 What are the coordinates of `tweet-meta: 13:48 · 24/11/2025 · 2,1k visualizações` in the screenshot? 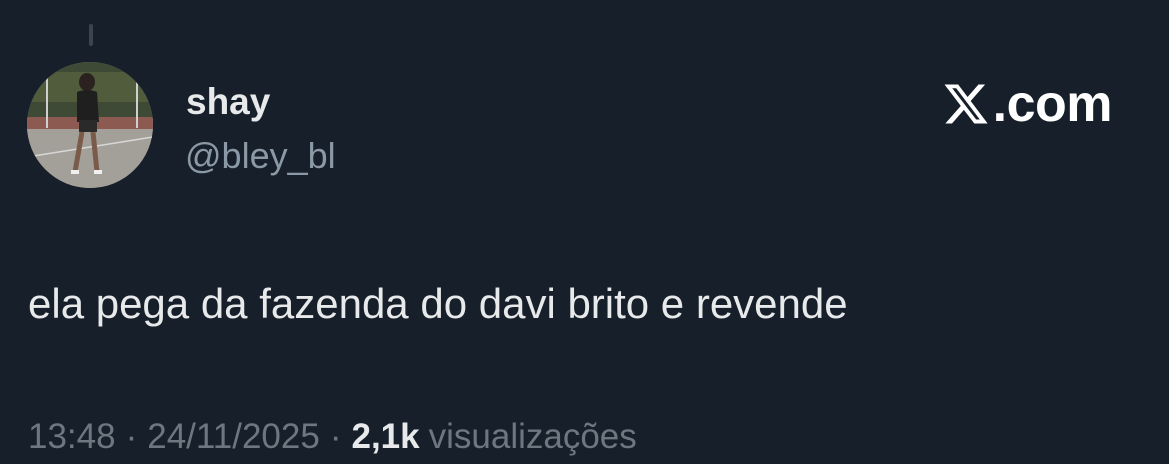 It's located at (332, 437).